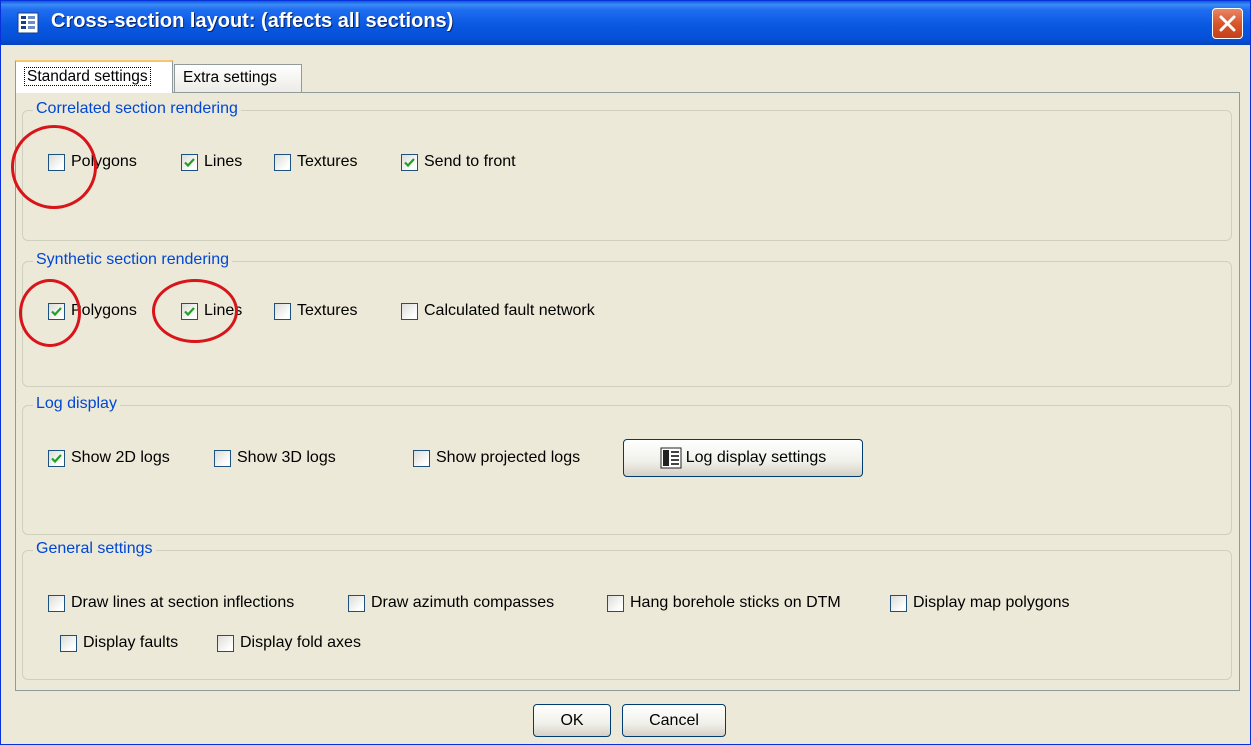  I want to click on synthetic-textures-checkbox: Textures, so click(315, 311).